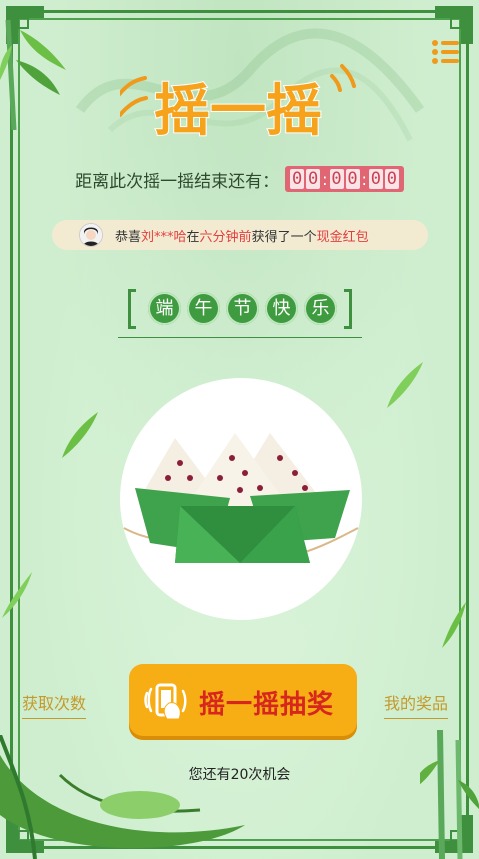 This screenshot has height=859, width=479. I want to click on notice-time: 六分钟前, so click(225, 237).